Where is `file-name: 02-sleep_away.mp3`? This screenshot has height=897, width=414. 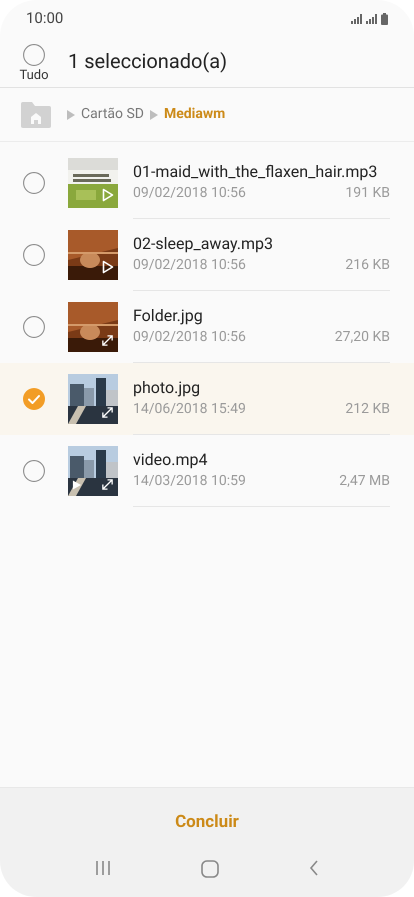 file-name: 02-sleep_away.mp3 is located at coordinates (203, 244).